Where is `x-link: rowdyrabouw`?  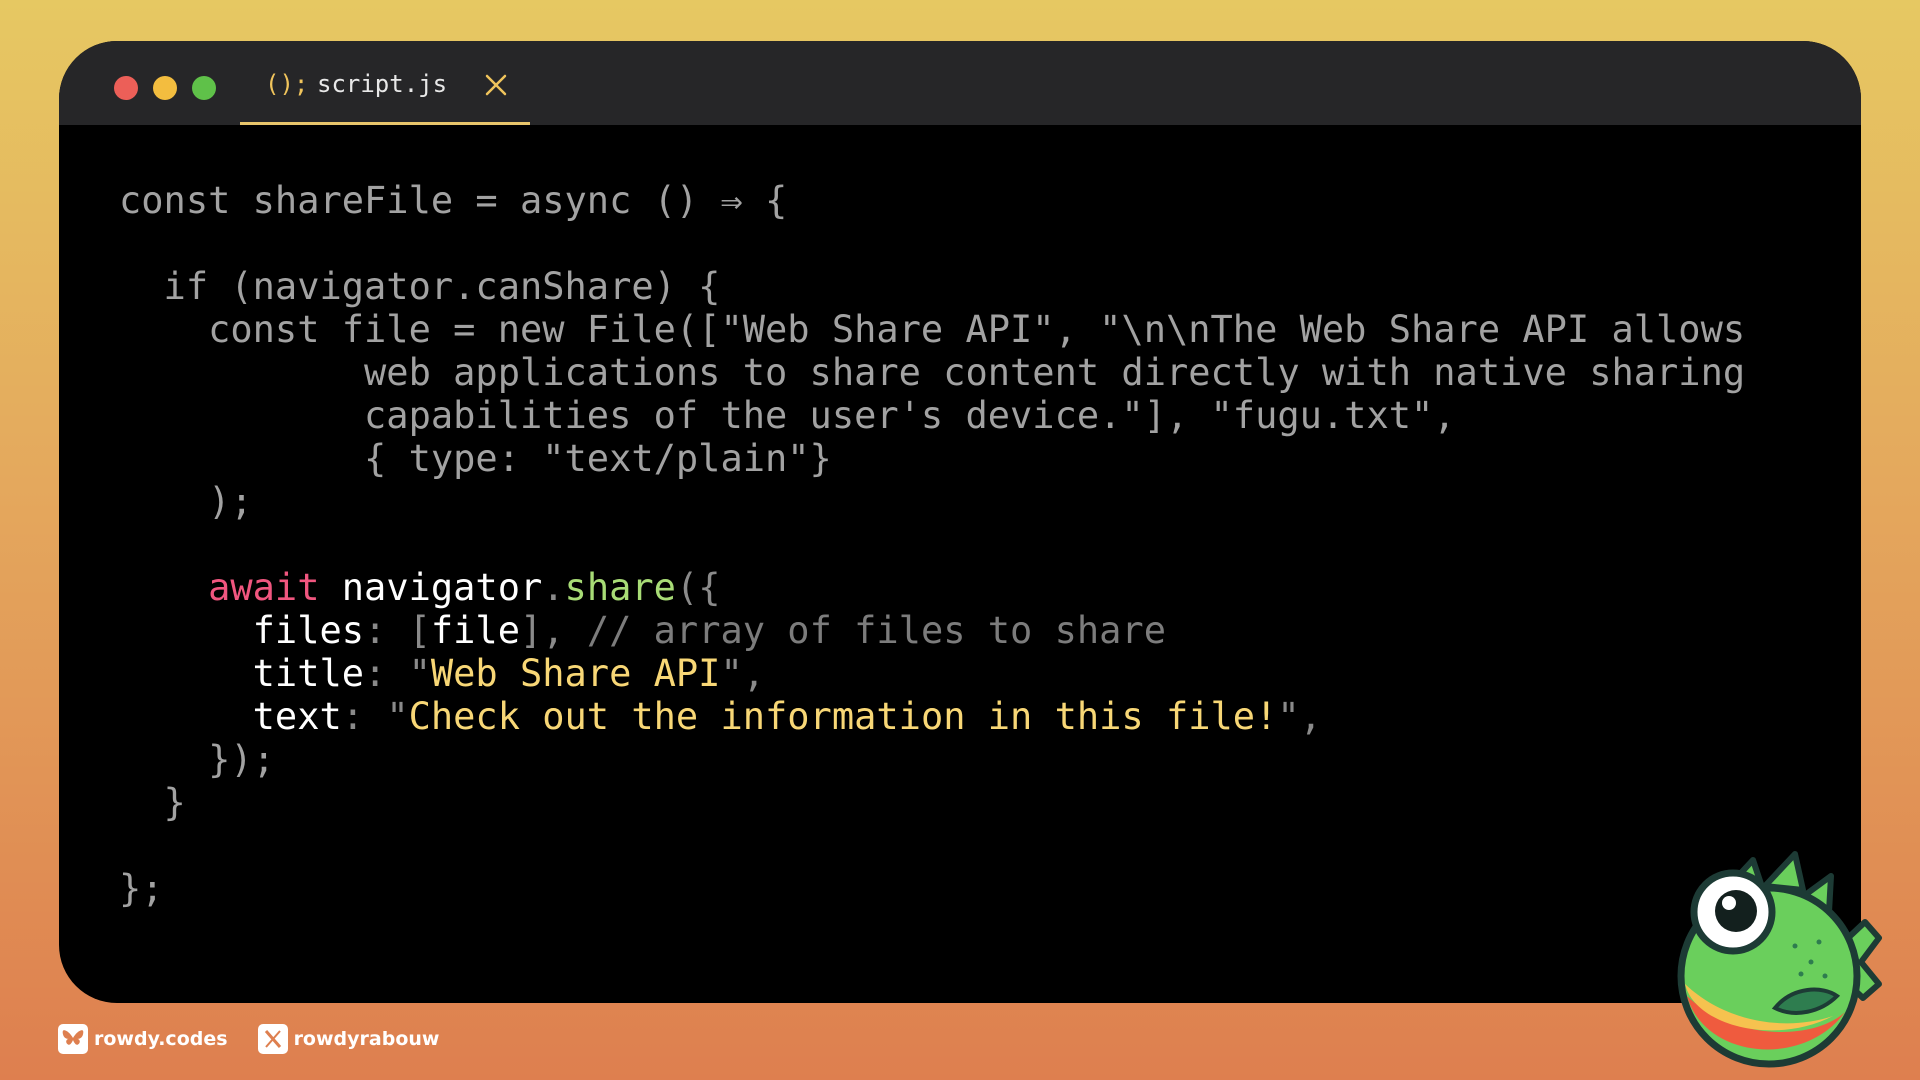 x-link: rowdyrabouw is located at coordinates (348, 1039).